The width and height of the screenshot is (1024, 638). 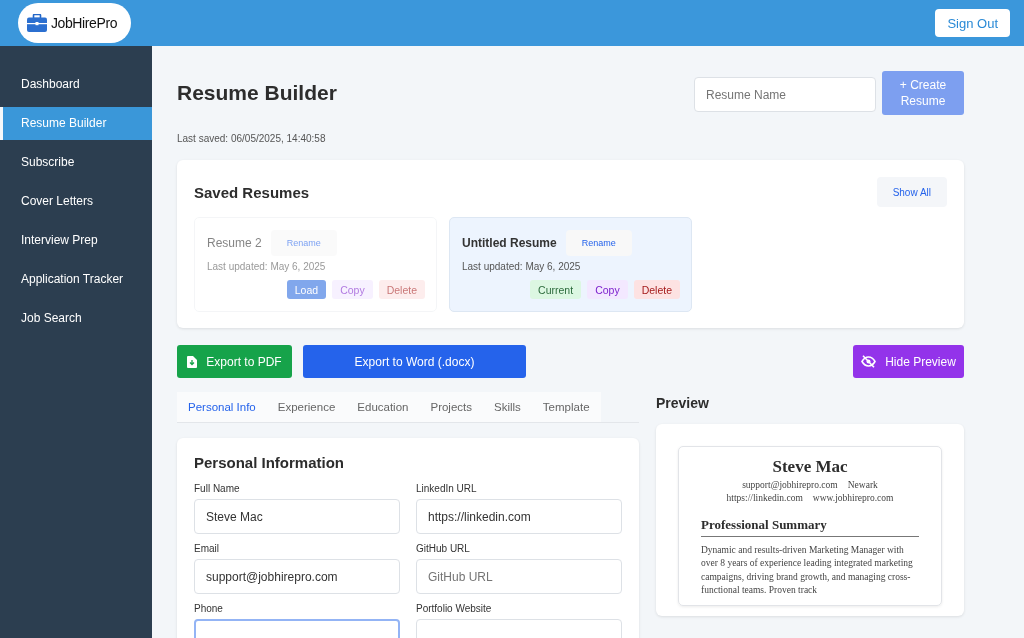 What do you see at coordinates (207, 548) in the screenshot?
I see `field-label: Email` at bounding box center [207, 548].